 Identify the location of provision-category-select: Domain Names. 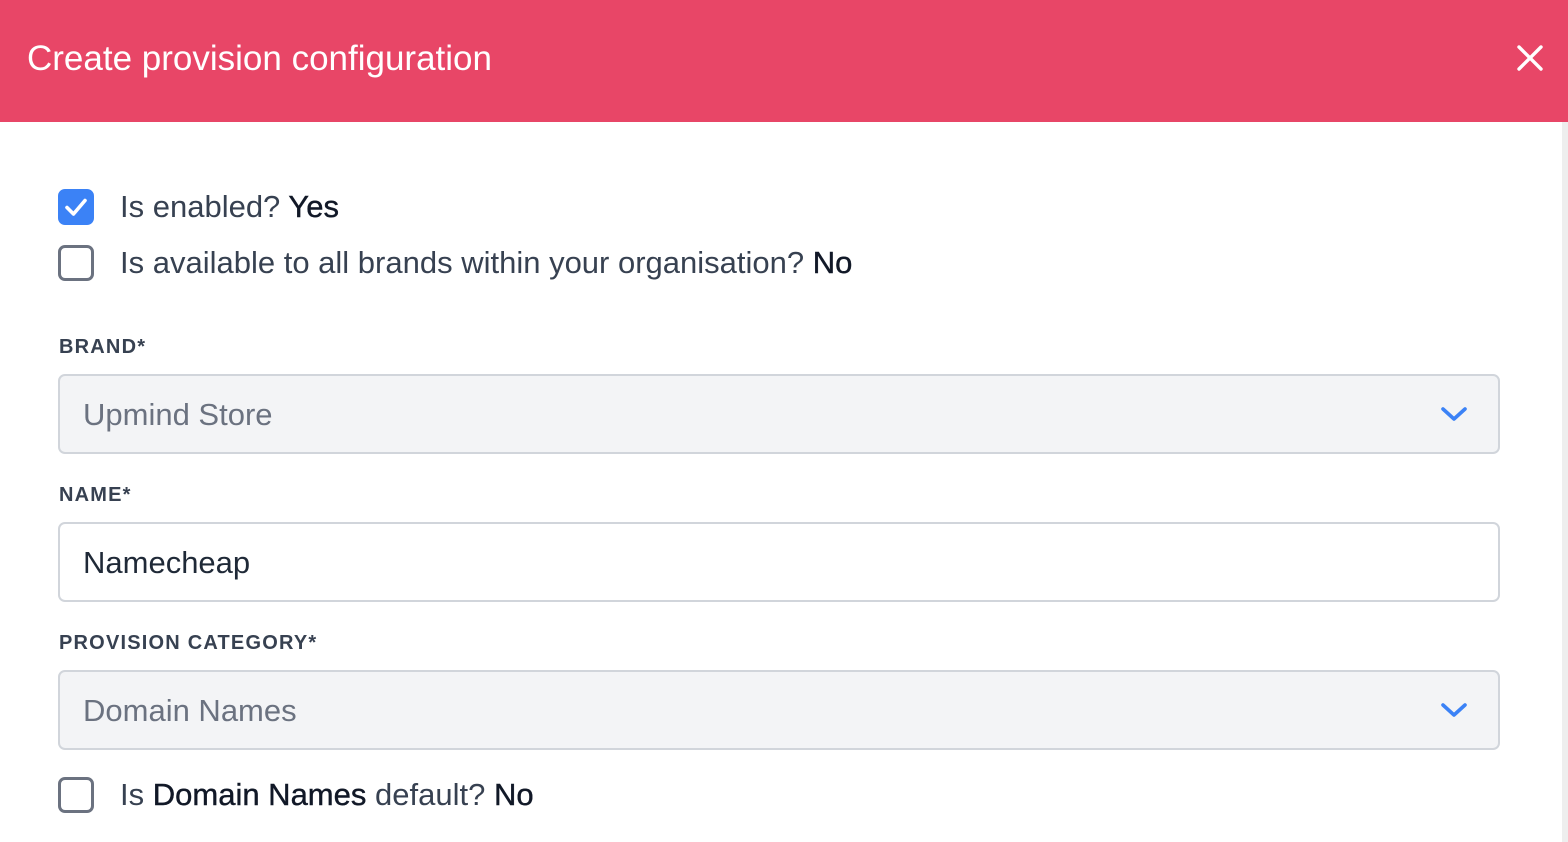
(779, 710).